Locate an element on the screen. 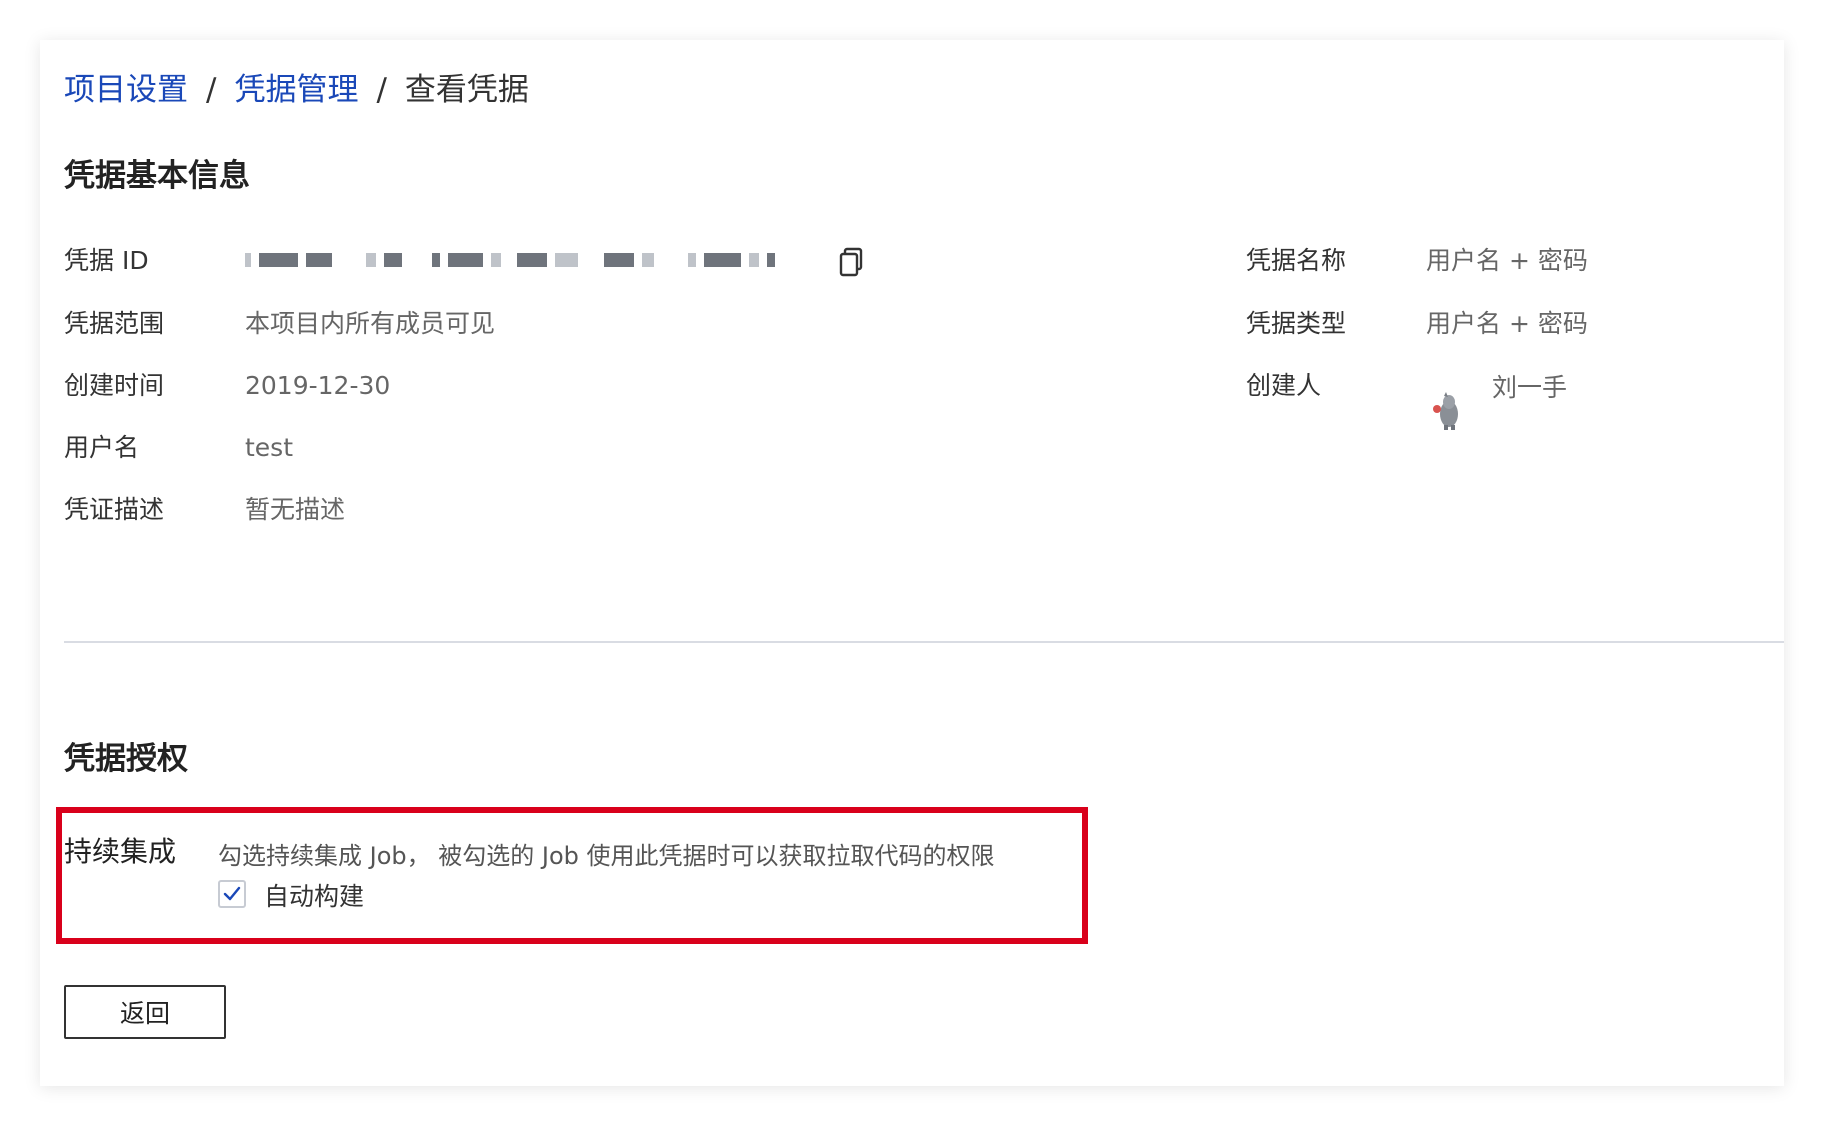 The width and height of the screenshot is (1824, 1126). breadcrumb-credential-management: 凭据管理 is located at coordinates (296, 90).